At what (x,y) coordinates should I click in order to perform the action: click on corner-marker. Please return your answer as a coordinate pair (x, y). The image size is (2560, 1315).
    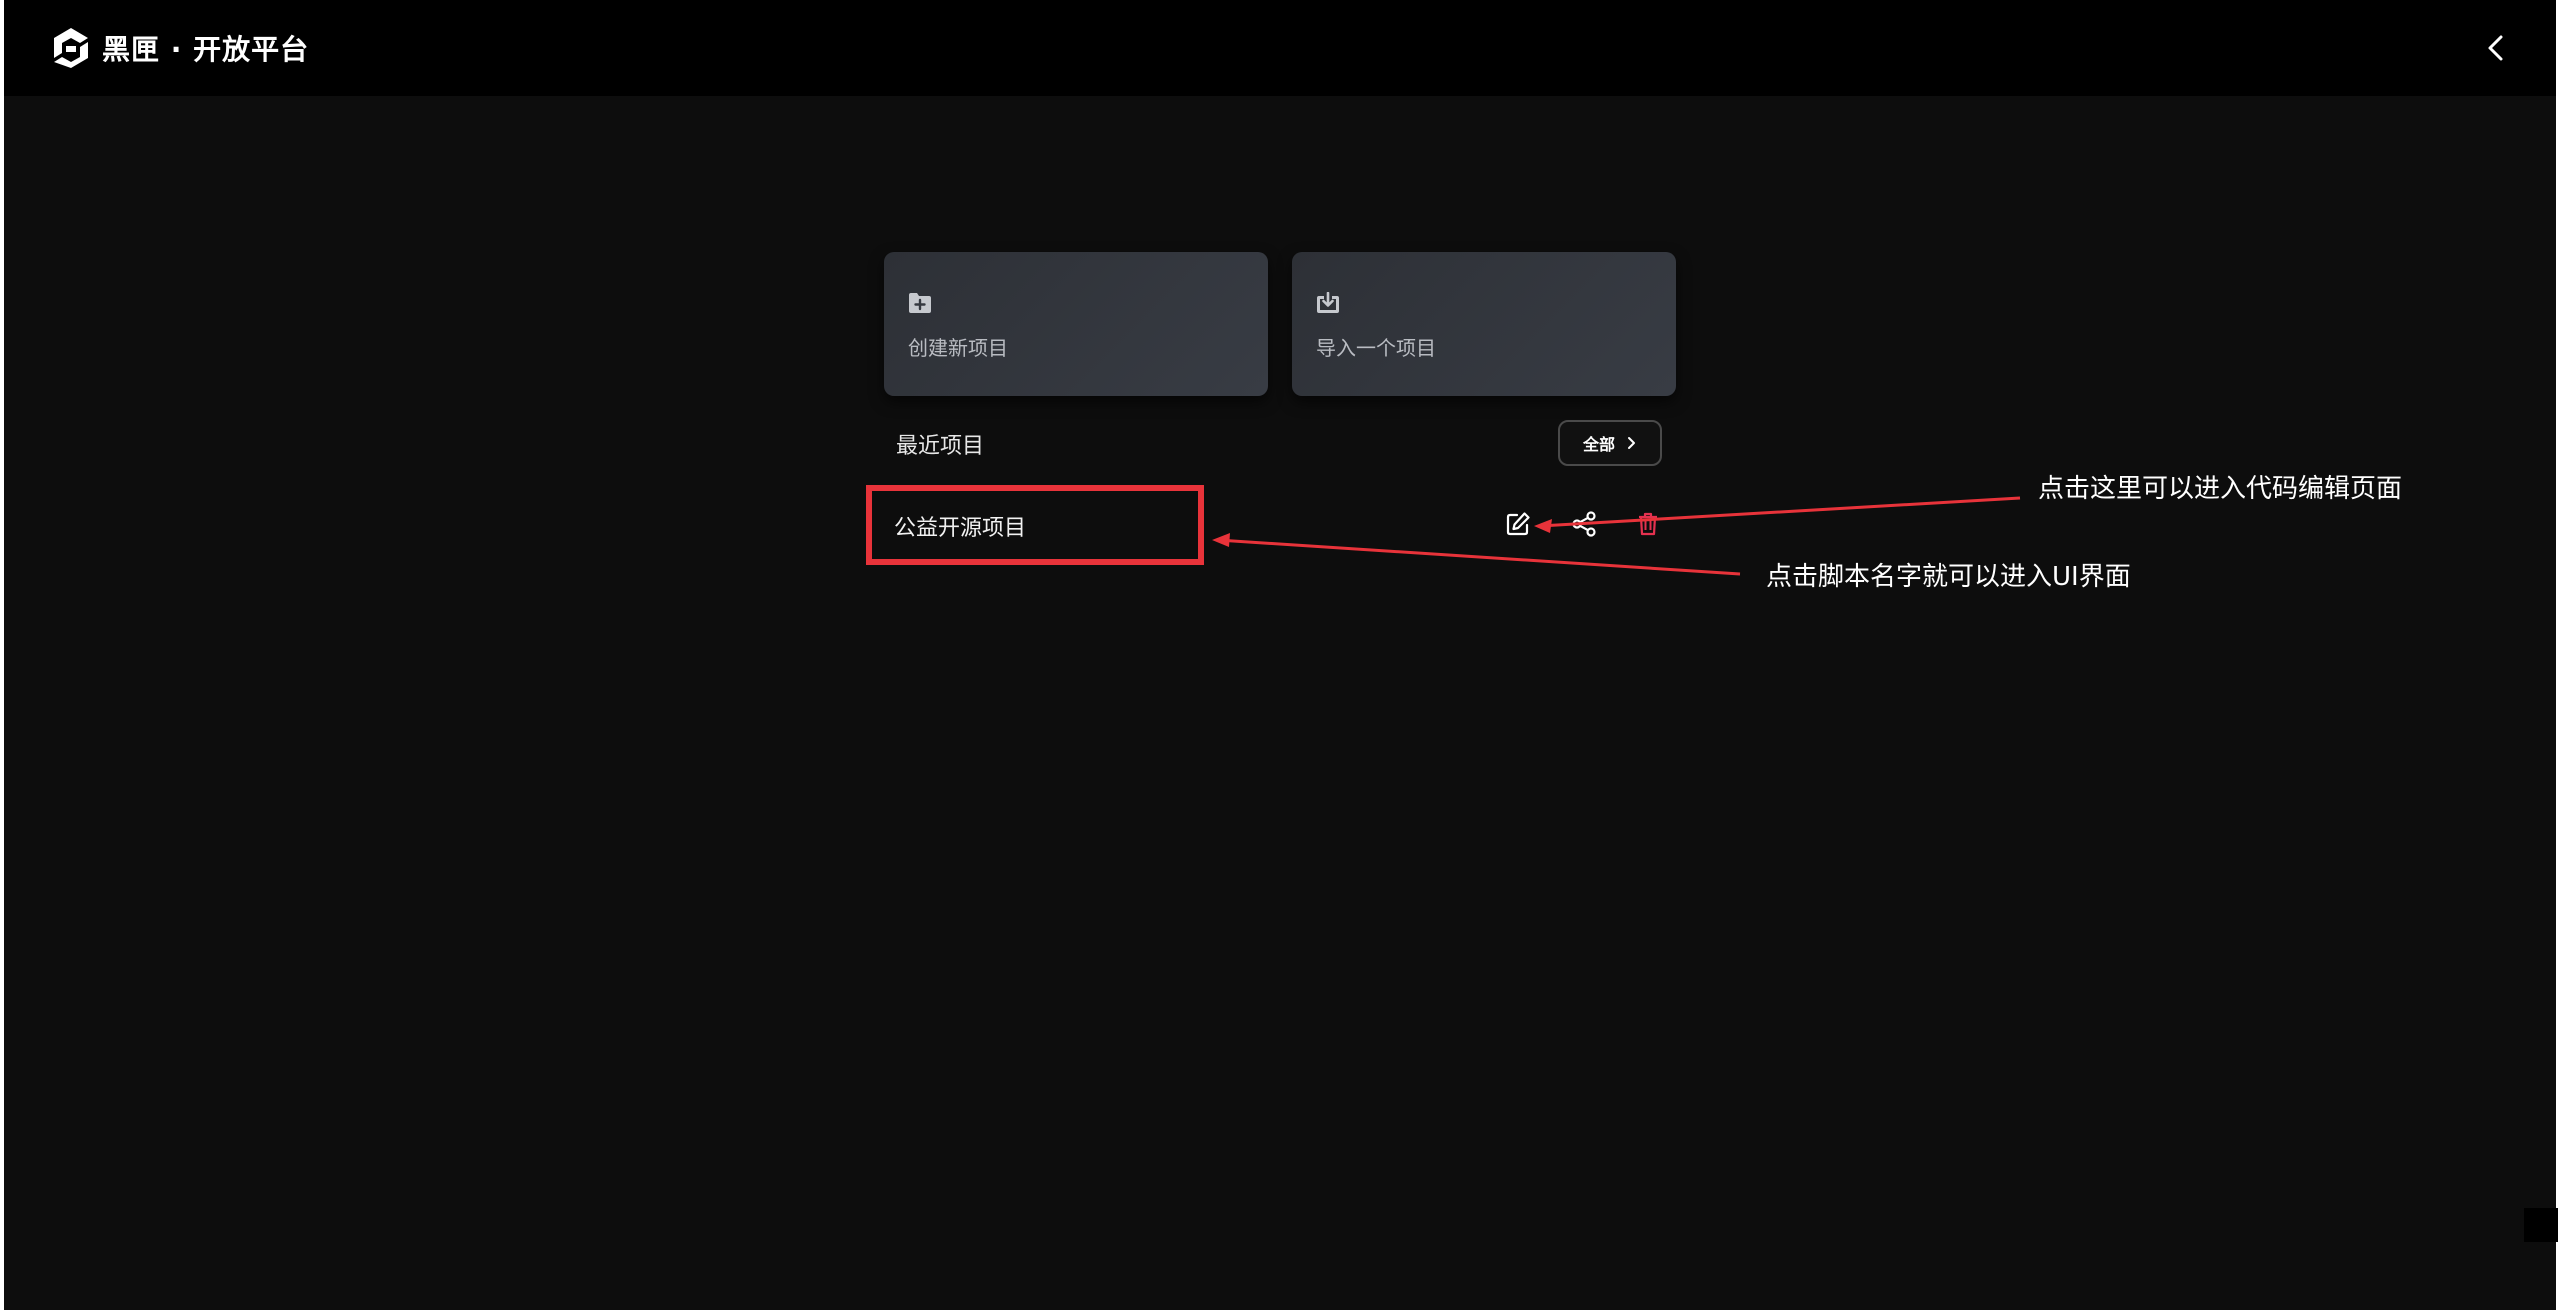
    Looking at the image, I should click on (2541, 1225).